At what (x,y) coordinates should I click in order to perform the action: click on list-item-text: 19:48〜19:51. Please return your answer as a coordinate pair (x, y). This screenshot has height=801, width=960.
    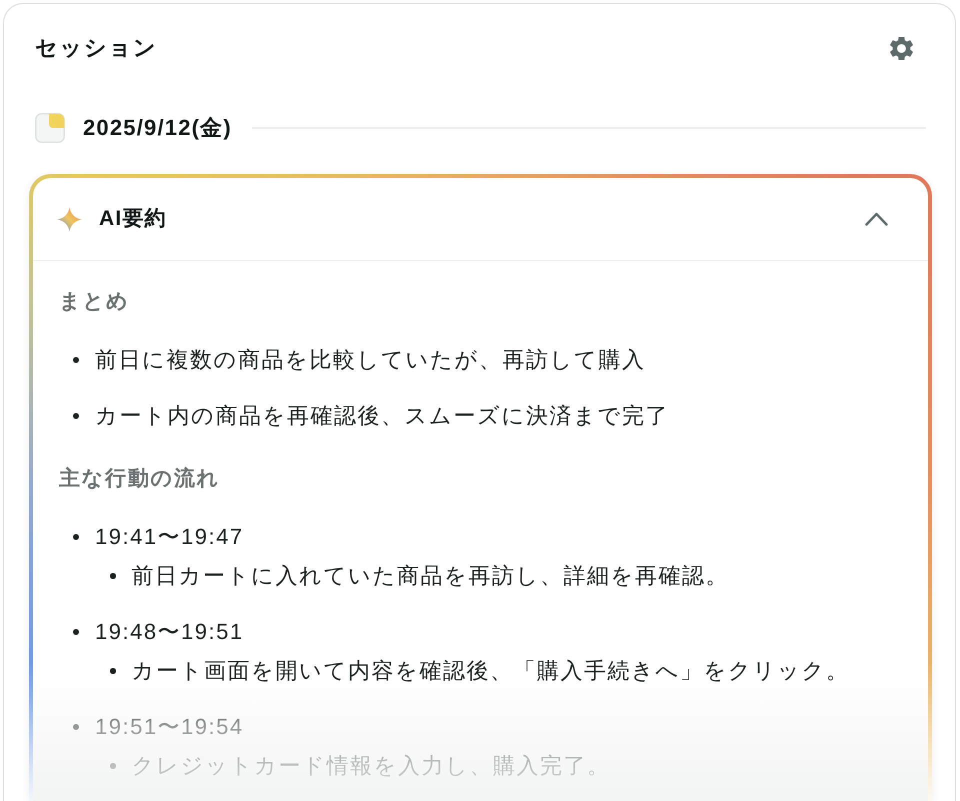
    Looking at the image, I should click on (169, 632).